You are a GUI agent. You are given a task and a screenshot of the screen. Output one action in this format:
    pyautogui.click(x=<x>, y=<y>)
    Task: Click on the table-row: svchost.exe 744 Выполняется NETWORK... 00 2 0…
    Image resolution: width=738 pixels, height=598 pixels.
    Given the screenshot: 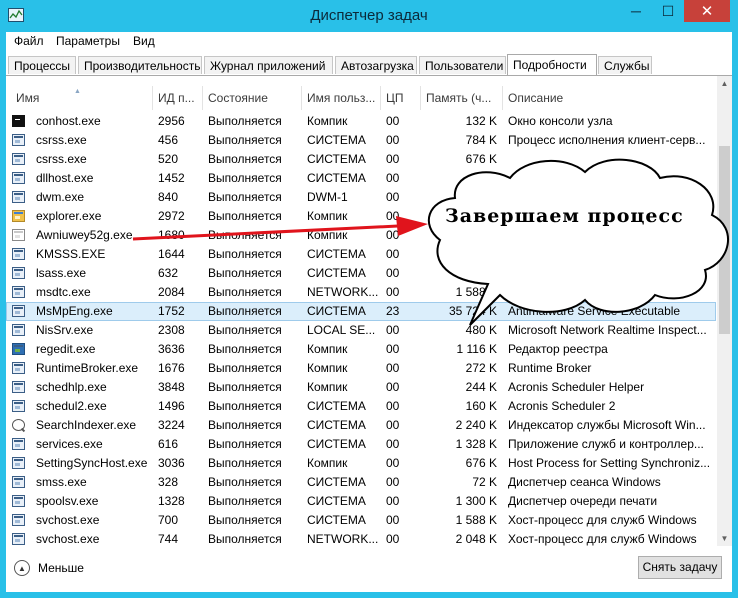 What is the action you would take?
    pyautogui.click(x=361, y=538)
    